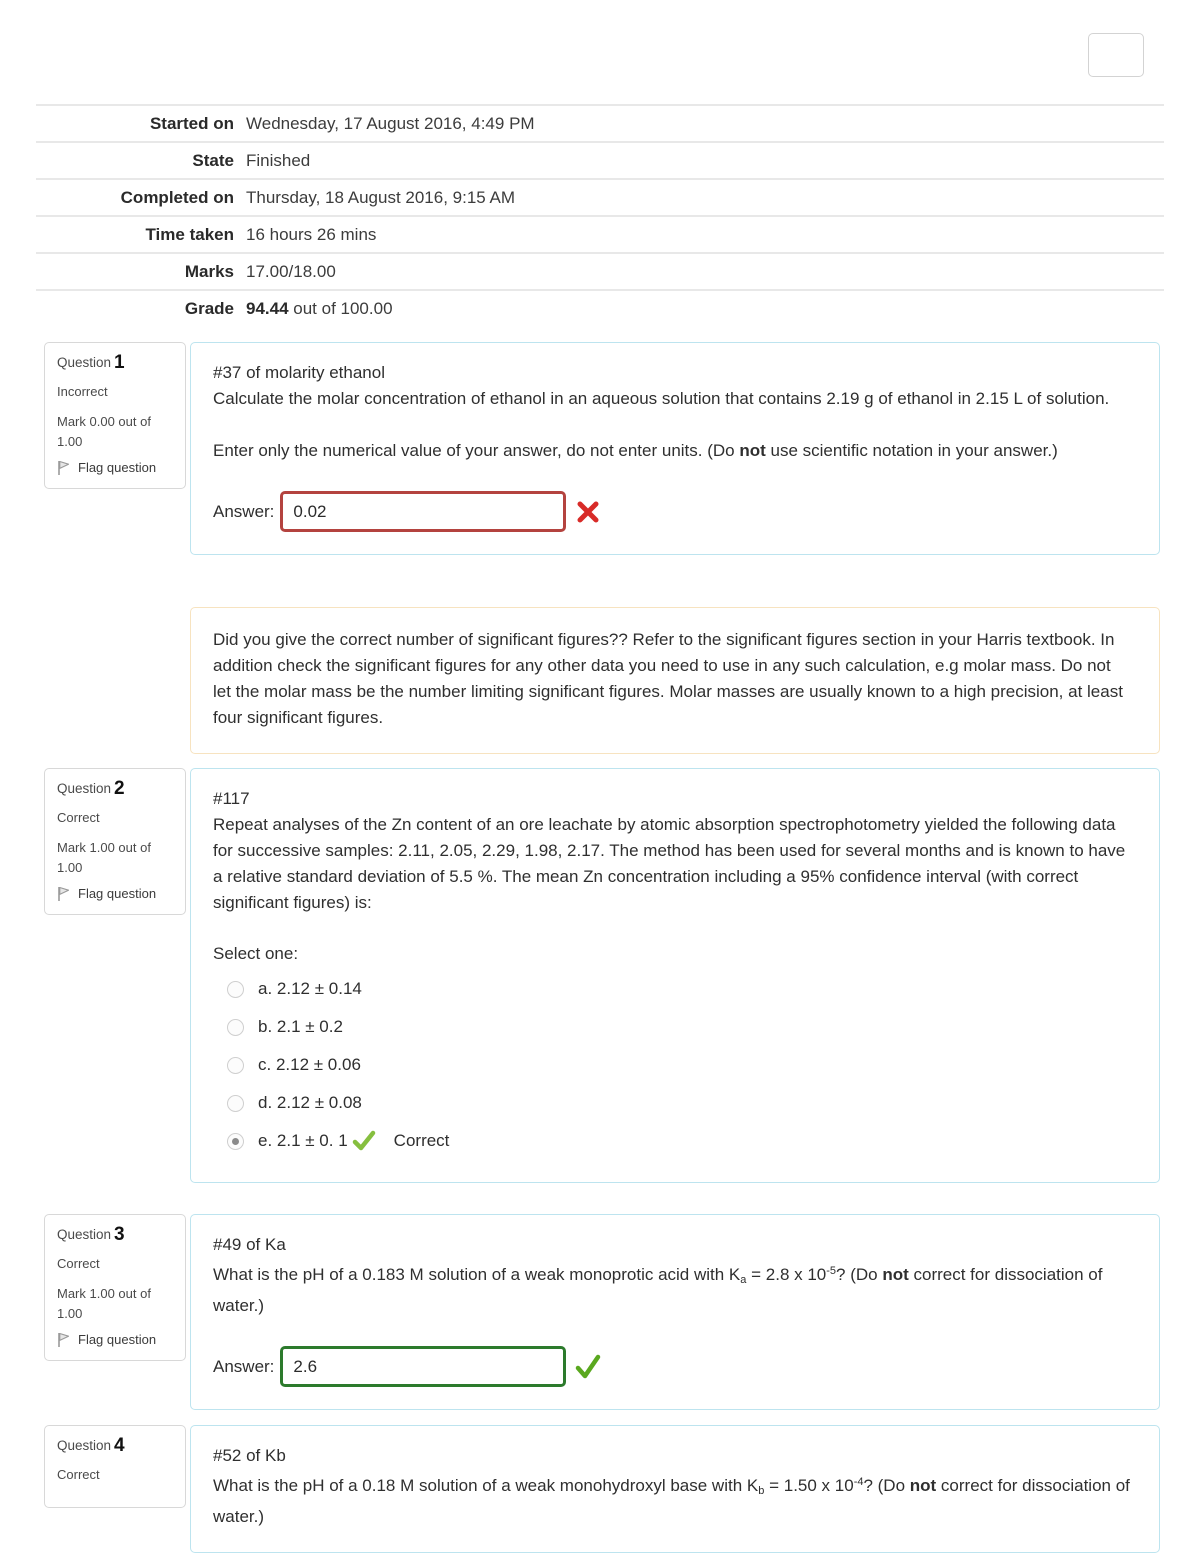  Describe the element at coordinates (119, 788) in the screenshot. I see `question-number-value: 2` at that location.